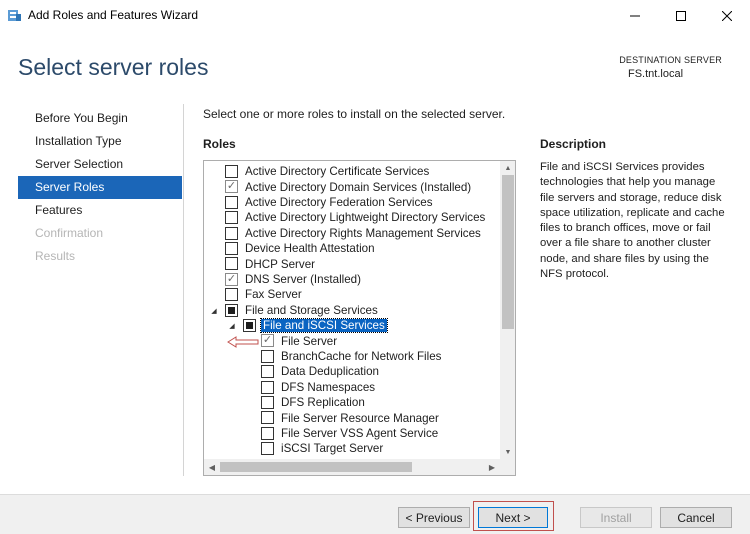 This screenshot has height=534, width=750. What do you see at coordinates (69, 233) in the screenshot?
I see `nav-item-confirmation: Confirmation` at bounding box center [69, 233].